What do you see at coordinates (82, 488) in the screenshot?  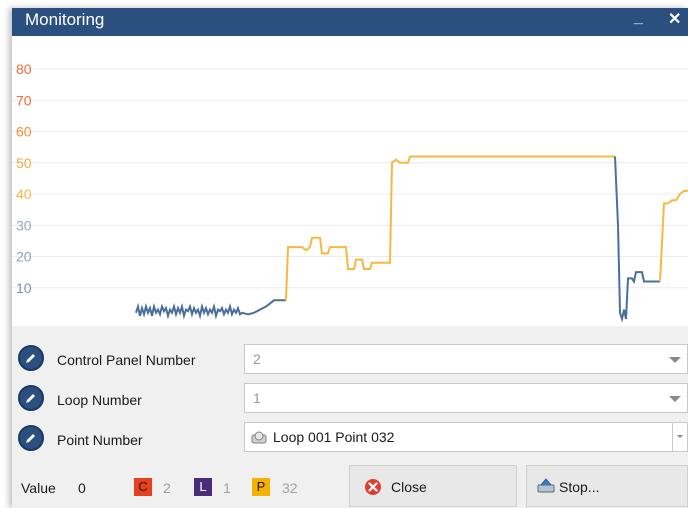 I see `value-readout: 0` at bounding box center [82, 488].